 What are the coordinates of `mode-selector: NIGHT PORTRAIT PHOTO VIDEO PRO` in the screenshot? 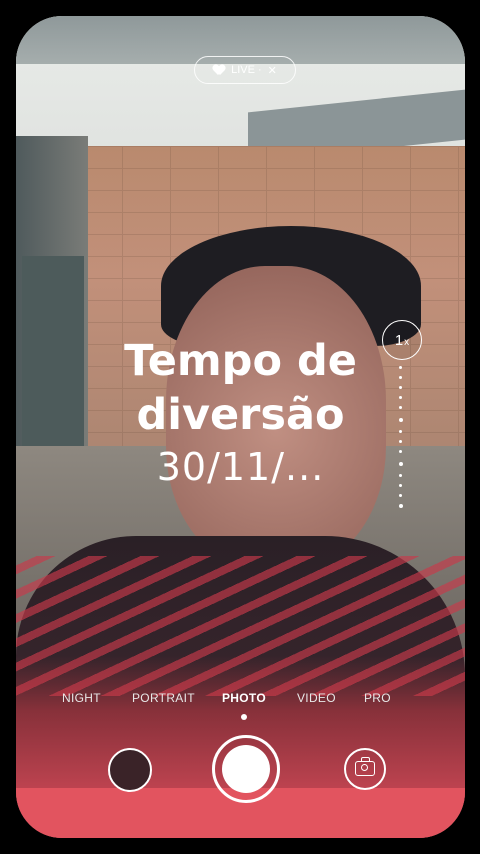 It's located at (240, 701).